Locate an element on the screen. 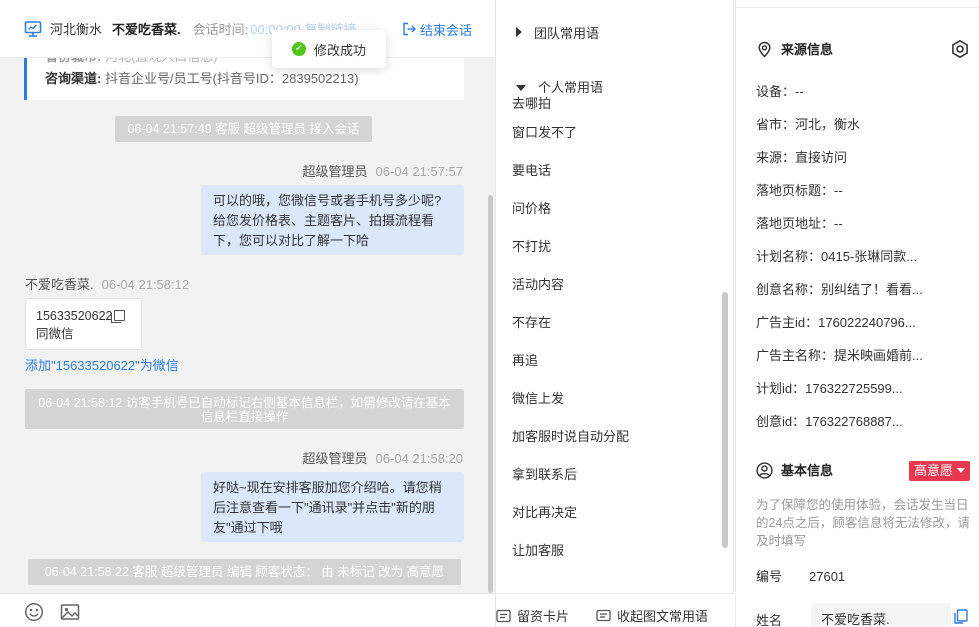 The image size is (979, 627). smiley-icon is located at coordinates (34, 612).